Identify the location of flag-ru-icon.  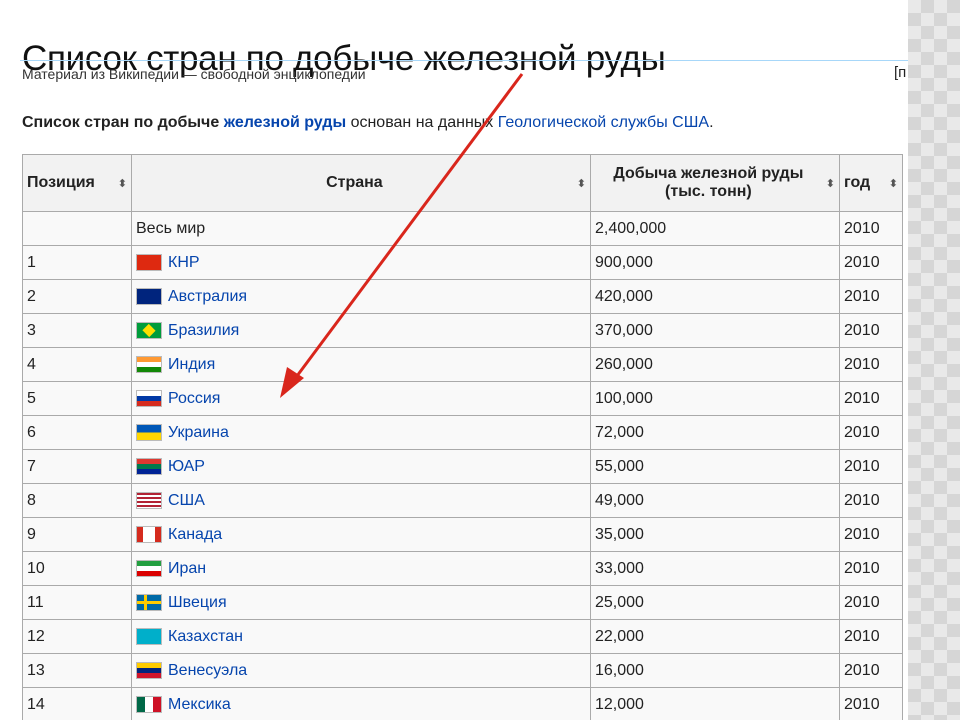
(149, 398).